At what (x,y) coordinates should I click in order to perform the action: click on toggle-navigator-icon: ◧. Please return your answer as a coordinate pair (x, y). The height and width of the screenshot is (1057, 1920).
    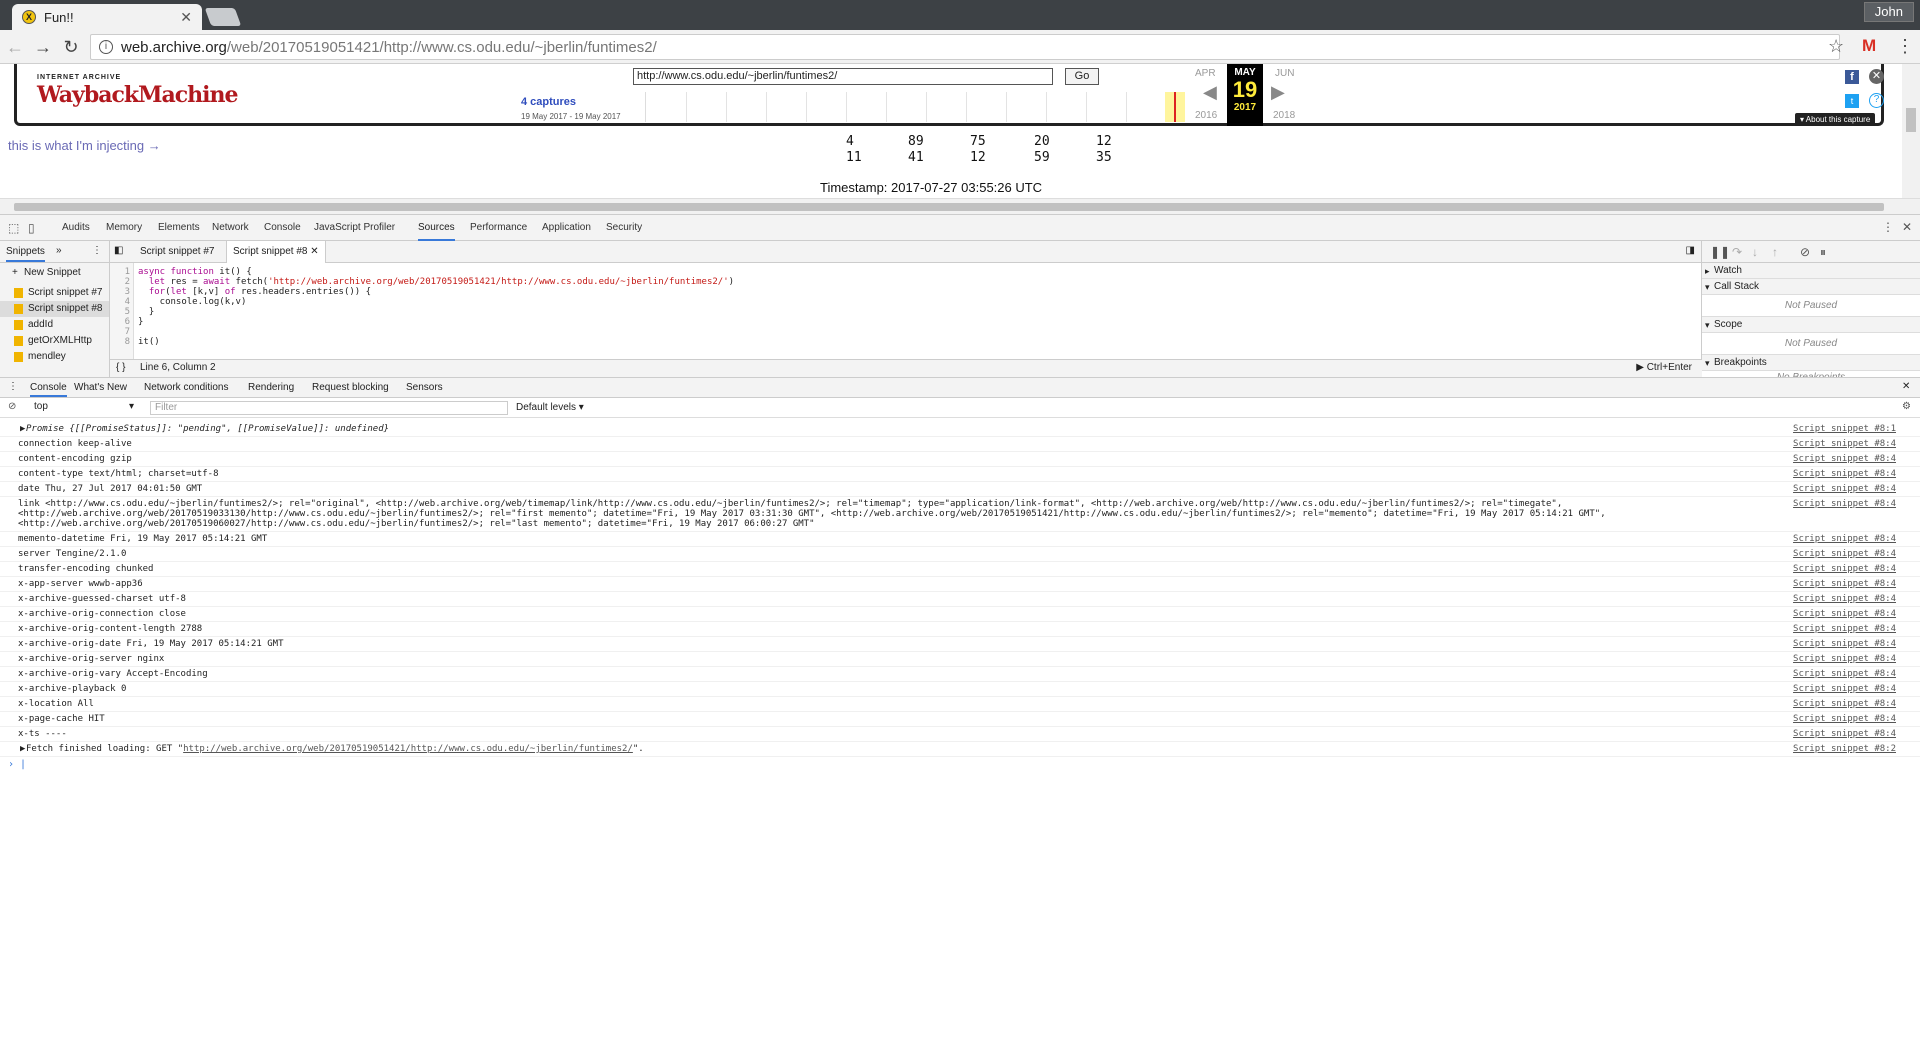
    Looking at the image, I should click on (118, 250).